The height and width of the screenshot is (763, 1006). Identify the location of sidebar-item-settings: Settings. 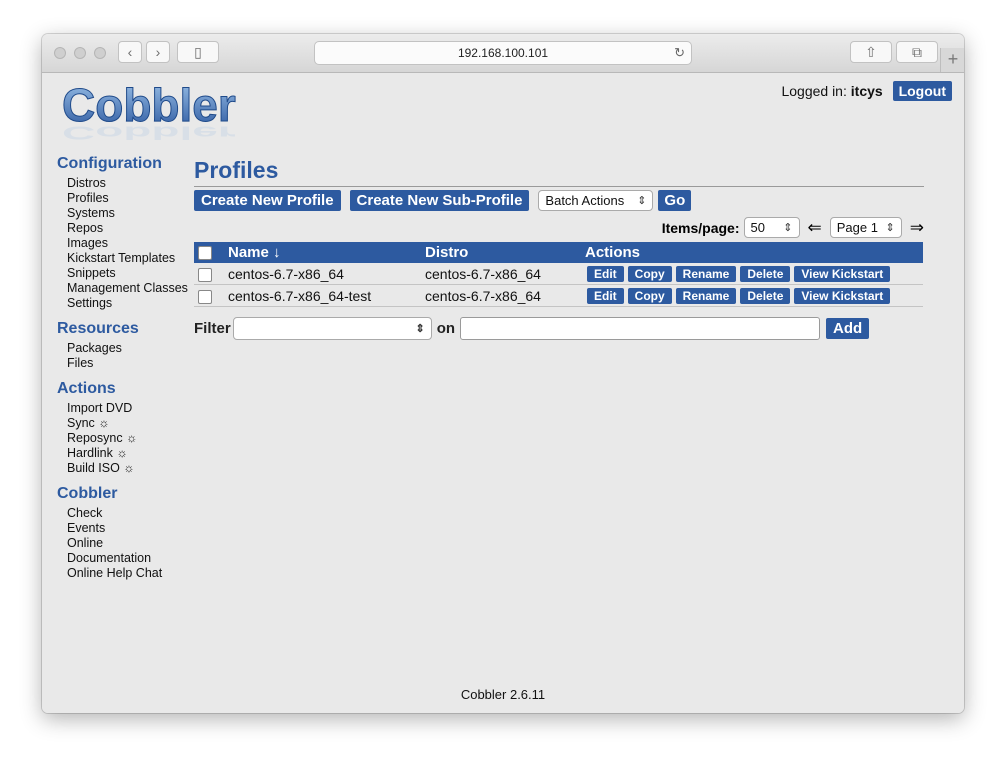
(132, 303).